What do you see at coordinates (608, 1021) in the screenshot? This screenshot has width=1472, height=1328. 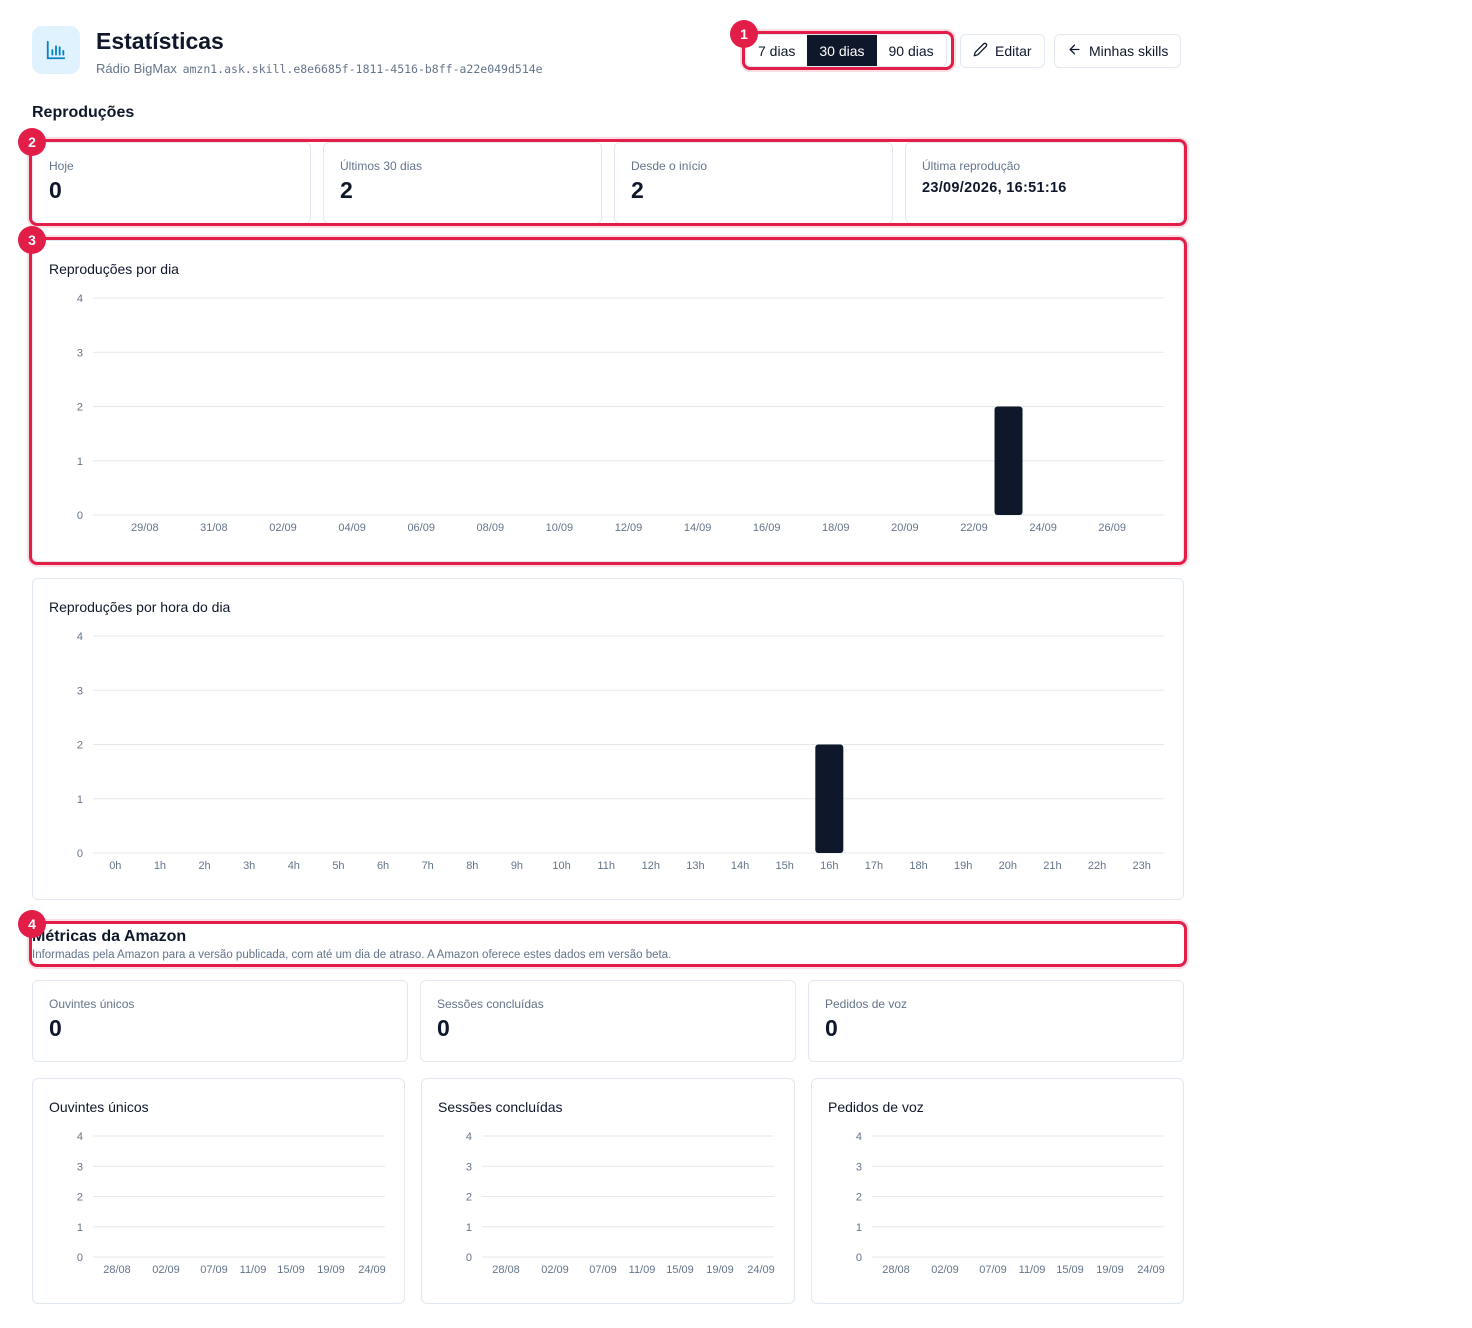 I see `stat-card-completed-sessions: Sessões concluídas 0` at bounding box center [608, 1021].